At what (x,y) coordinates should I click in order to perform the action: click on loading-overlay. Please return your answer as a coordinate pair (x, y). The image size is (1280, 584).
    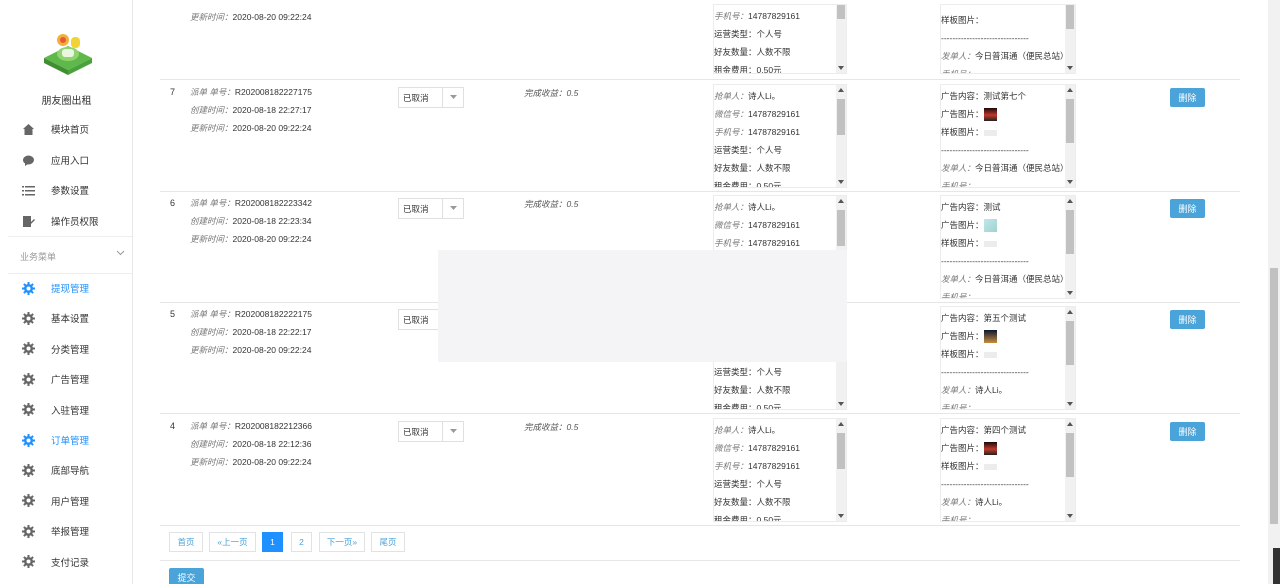
    Looking at the image, I should click on (642, 306).